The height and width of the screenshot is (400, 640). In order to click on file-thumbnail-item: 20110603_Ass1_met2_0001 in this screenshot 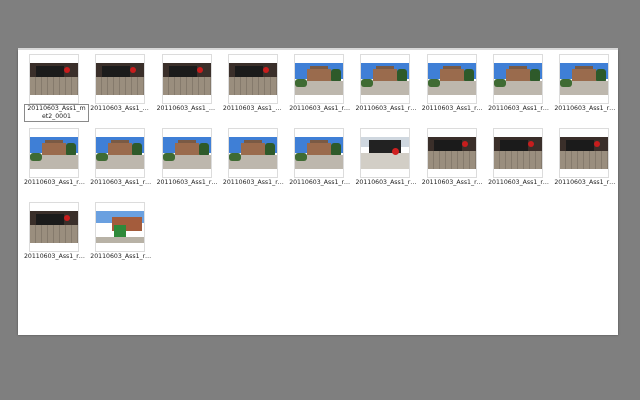, I will do `click(55, 91)`.